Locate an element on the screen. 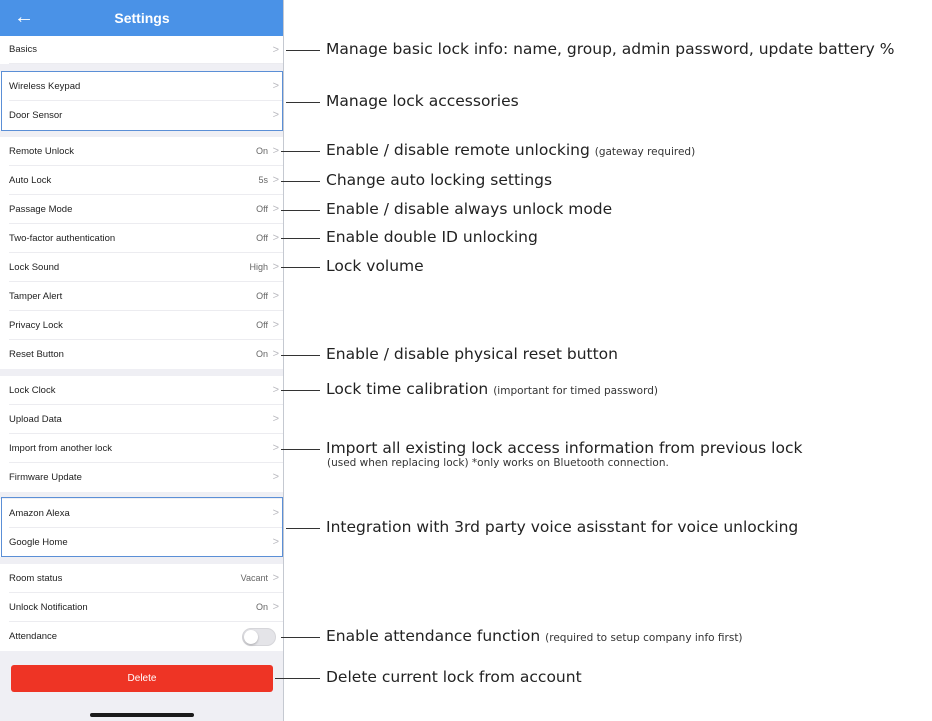 The height and width of the screenshot is (721, 932). annotation-text: Delete current lock from account is located at coordinates (454, 677).